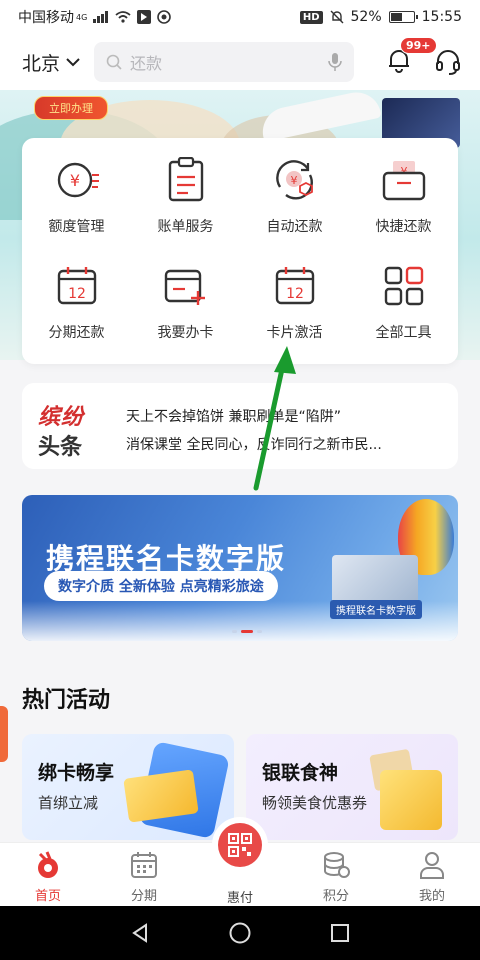 The width and height of the screenshot is (480, 960). I want to click on headline-logo: 缤纷 头条, so click(80, 429).